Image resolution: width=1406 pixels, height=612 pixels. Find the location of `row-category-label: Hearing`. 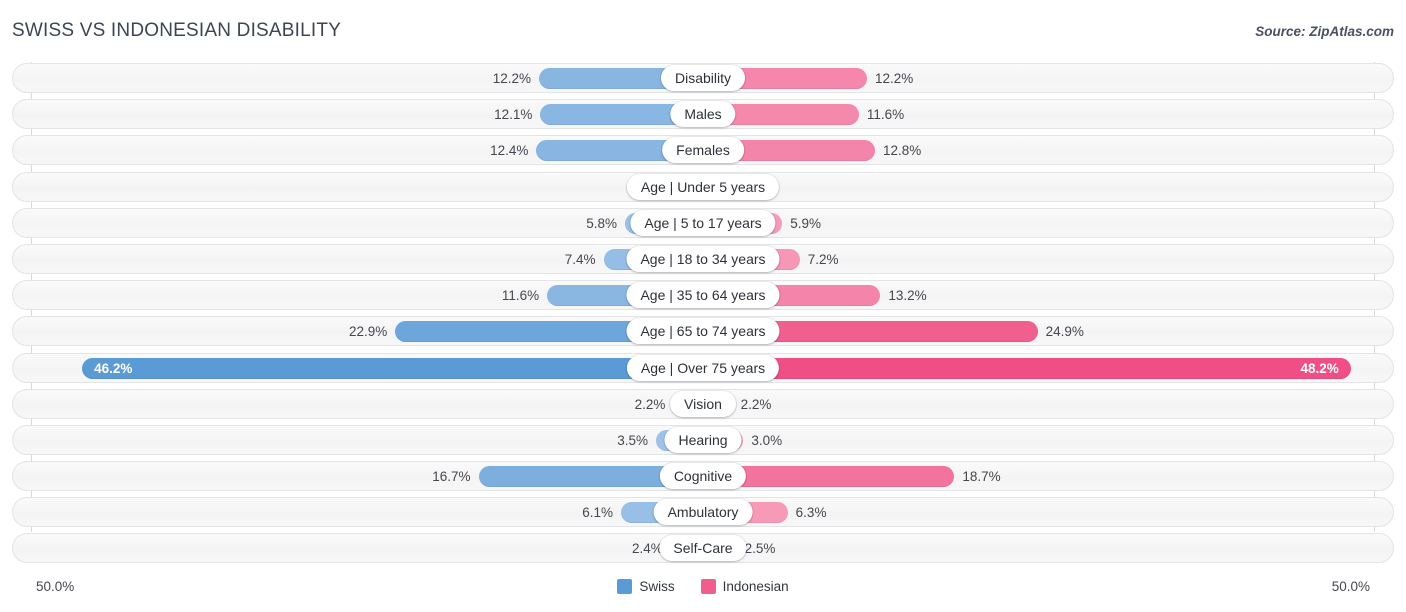

row-category-label: Hearing is located at coordinates (703, 439).